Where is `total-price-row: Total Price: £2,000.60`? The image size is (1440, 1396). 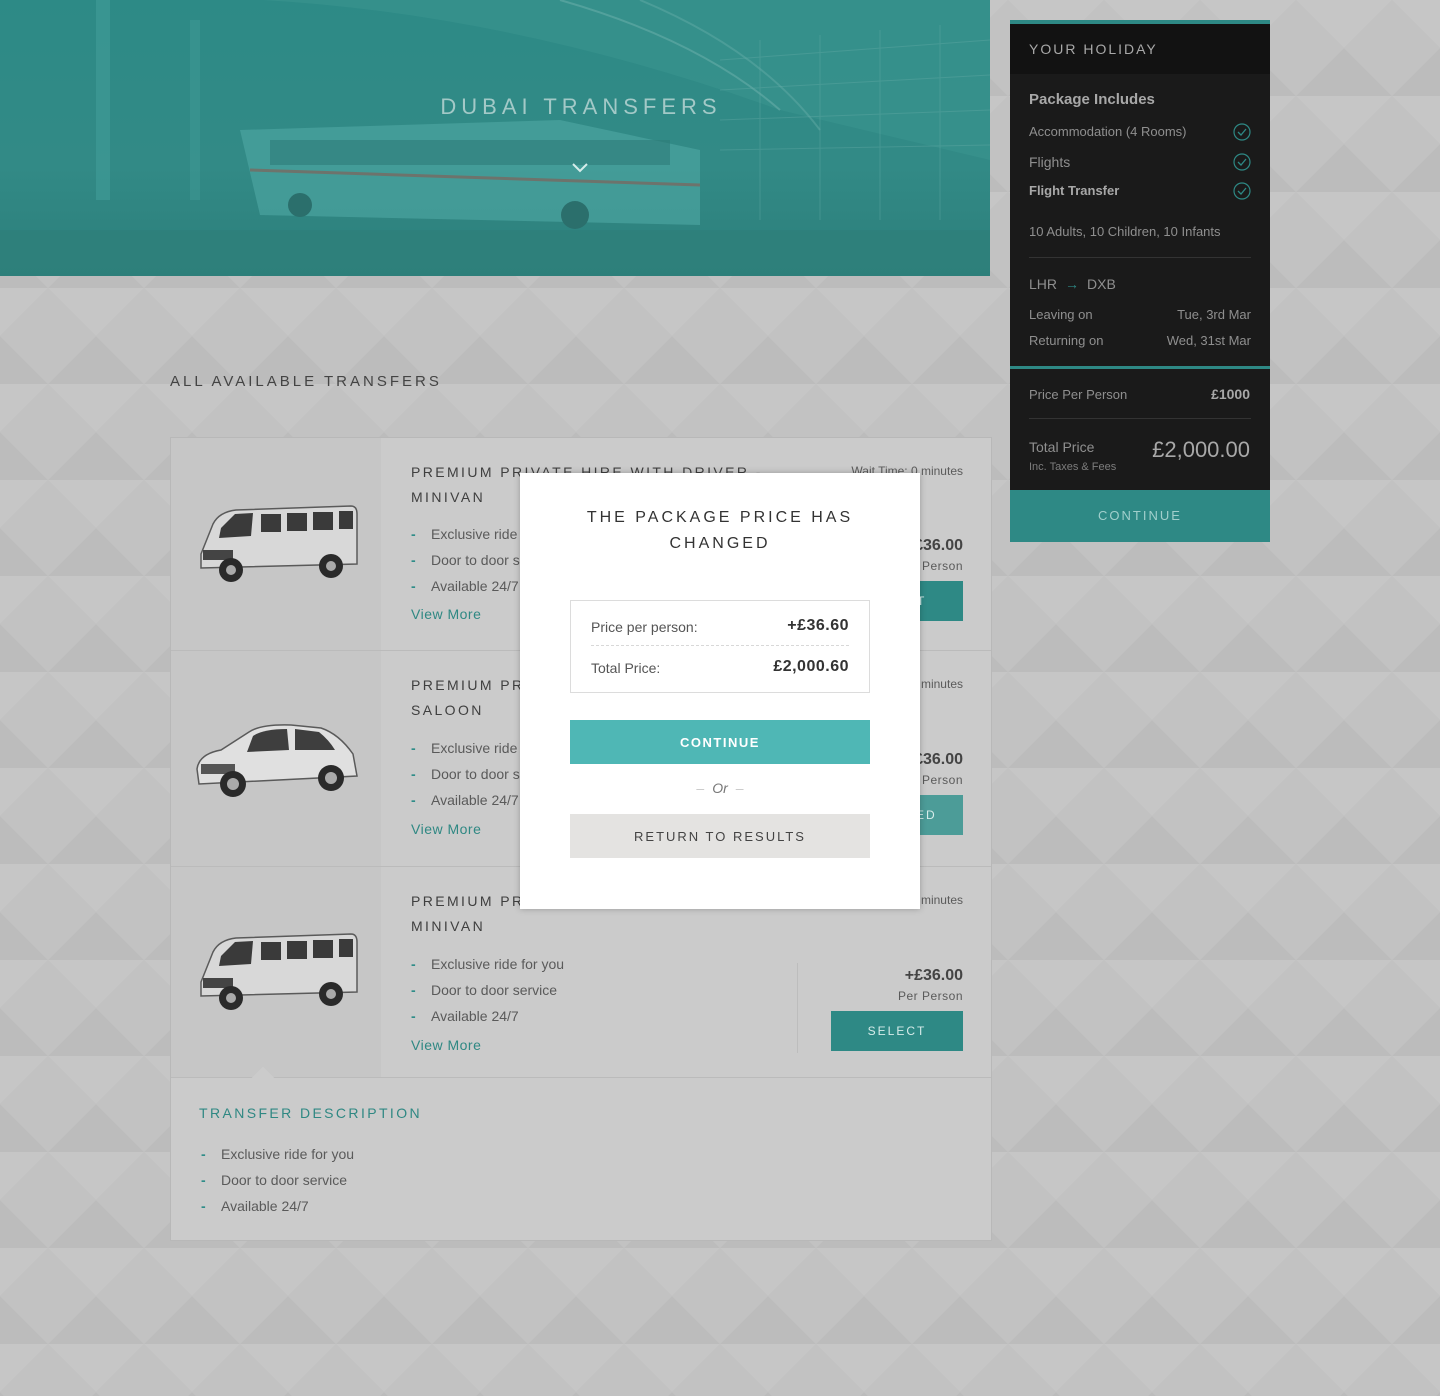
total-price-row: Total Price: £2,000.60 is located at coordinates (720, 668).